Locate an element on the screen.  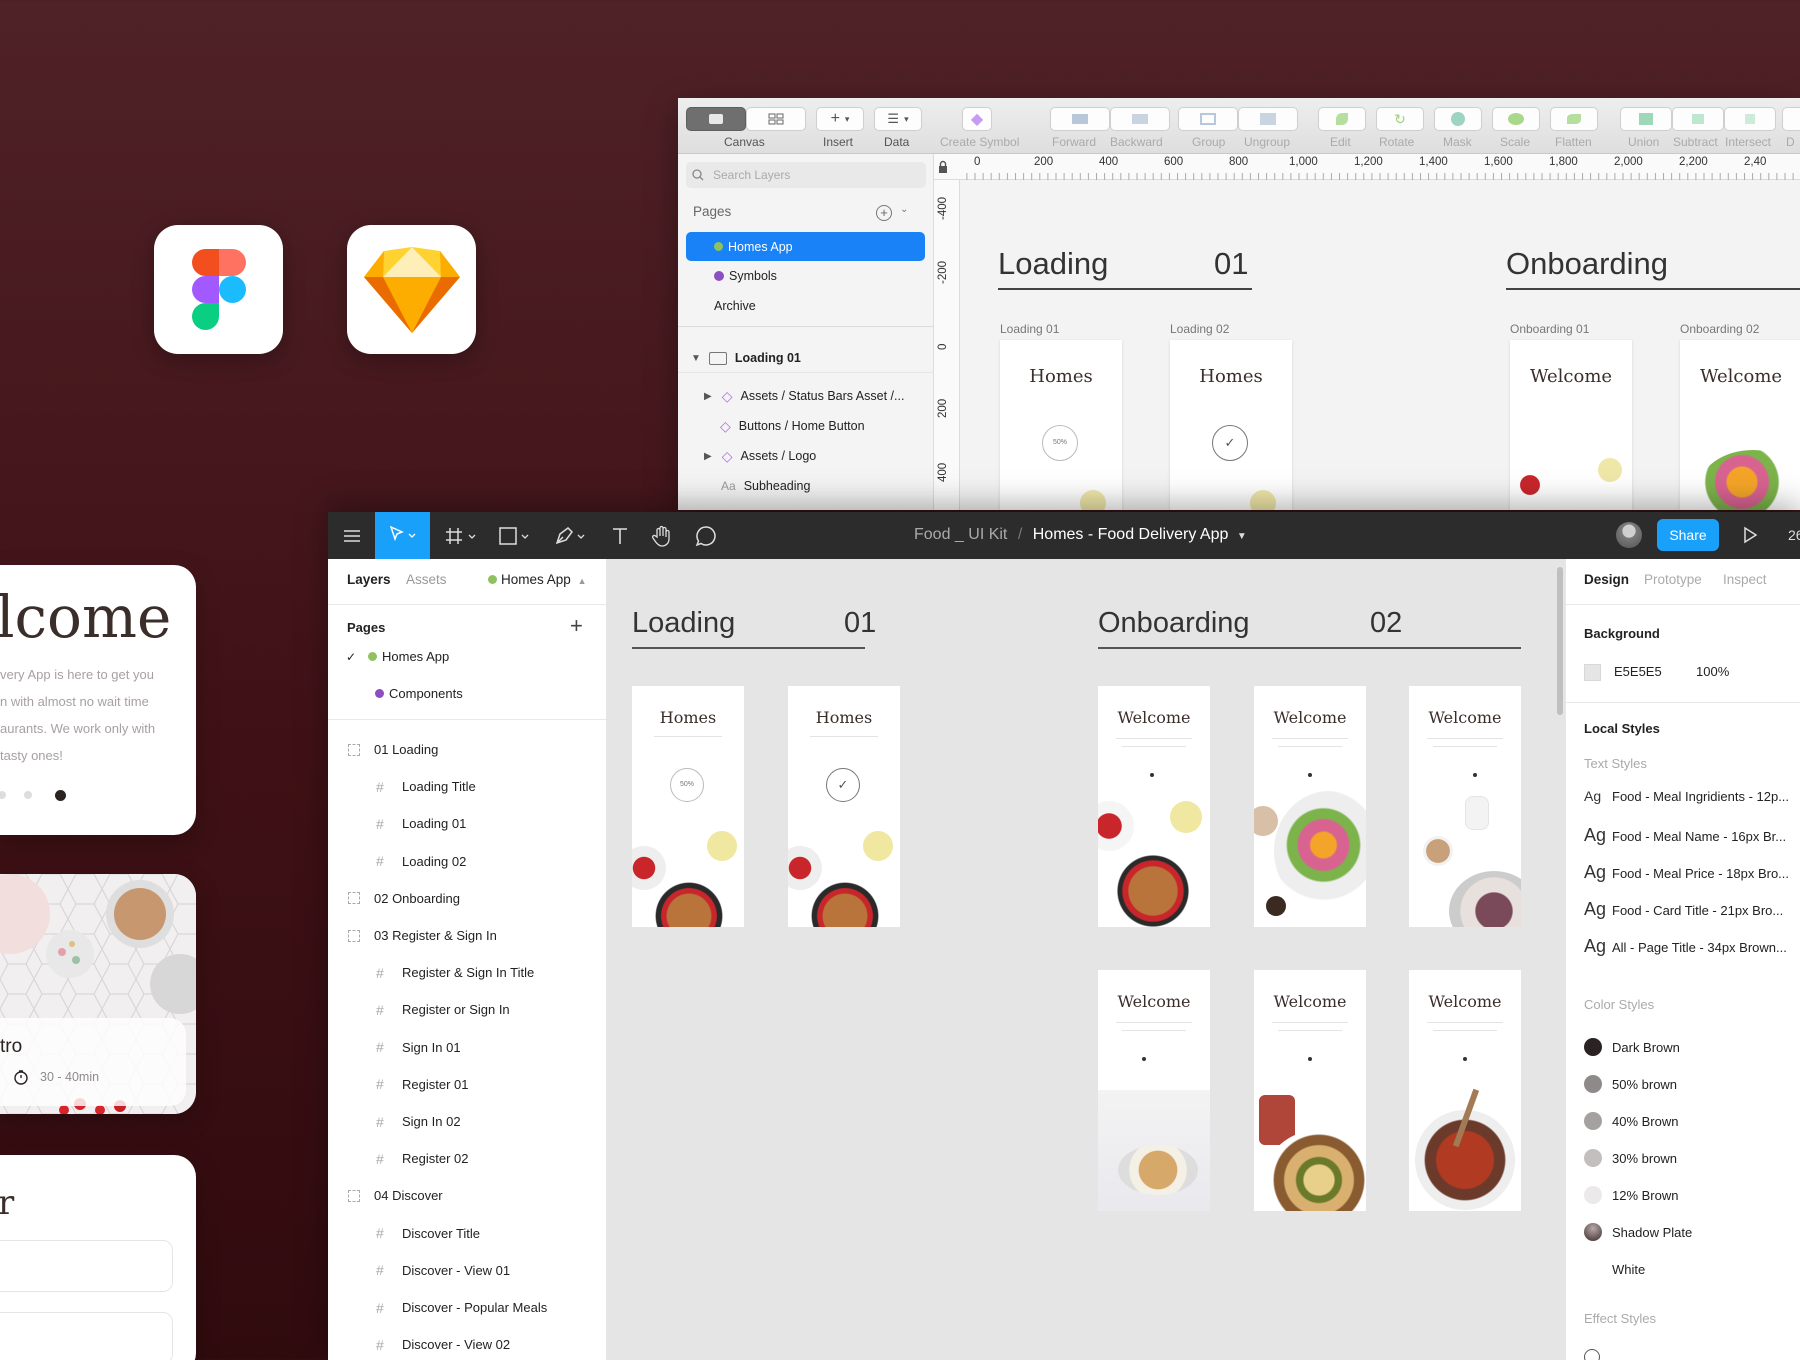
zoom-level: 26 is located at coordinates (1794, 535).